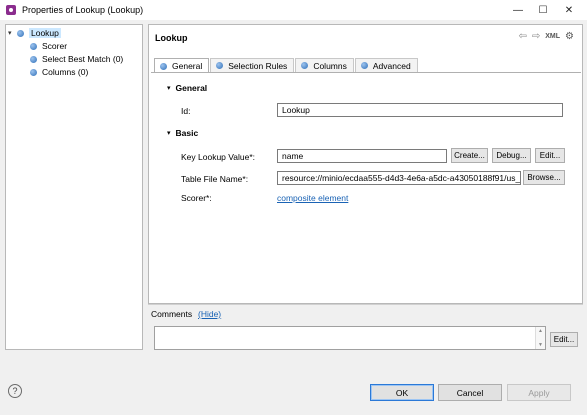 The image size is (587, 415). I want to click on tab-selection-rules: Selection Rules, so click(252, 65).